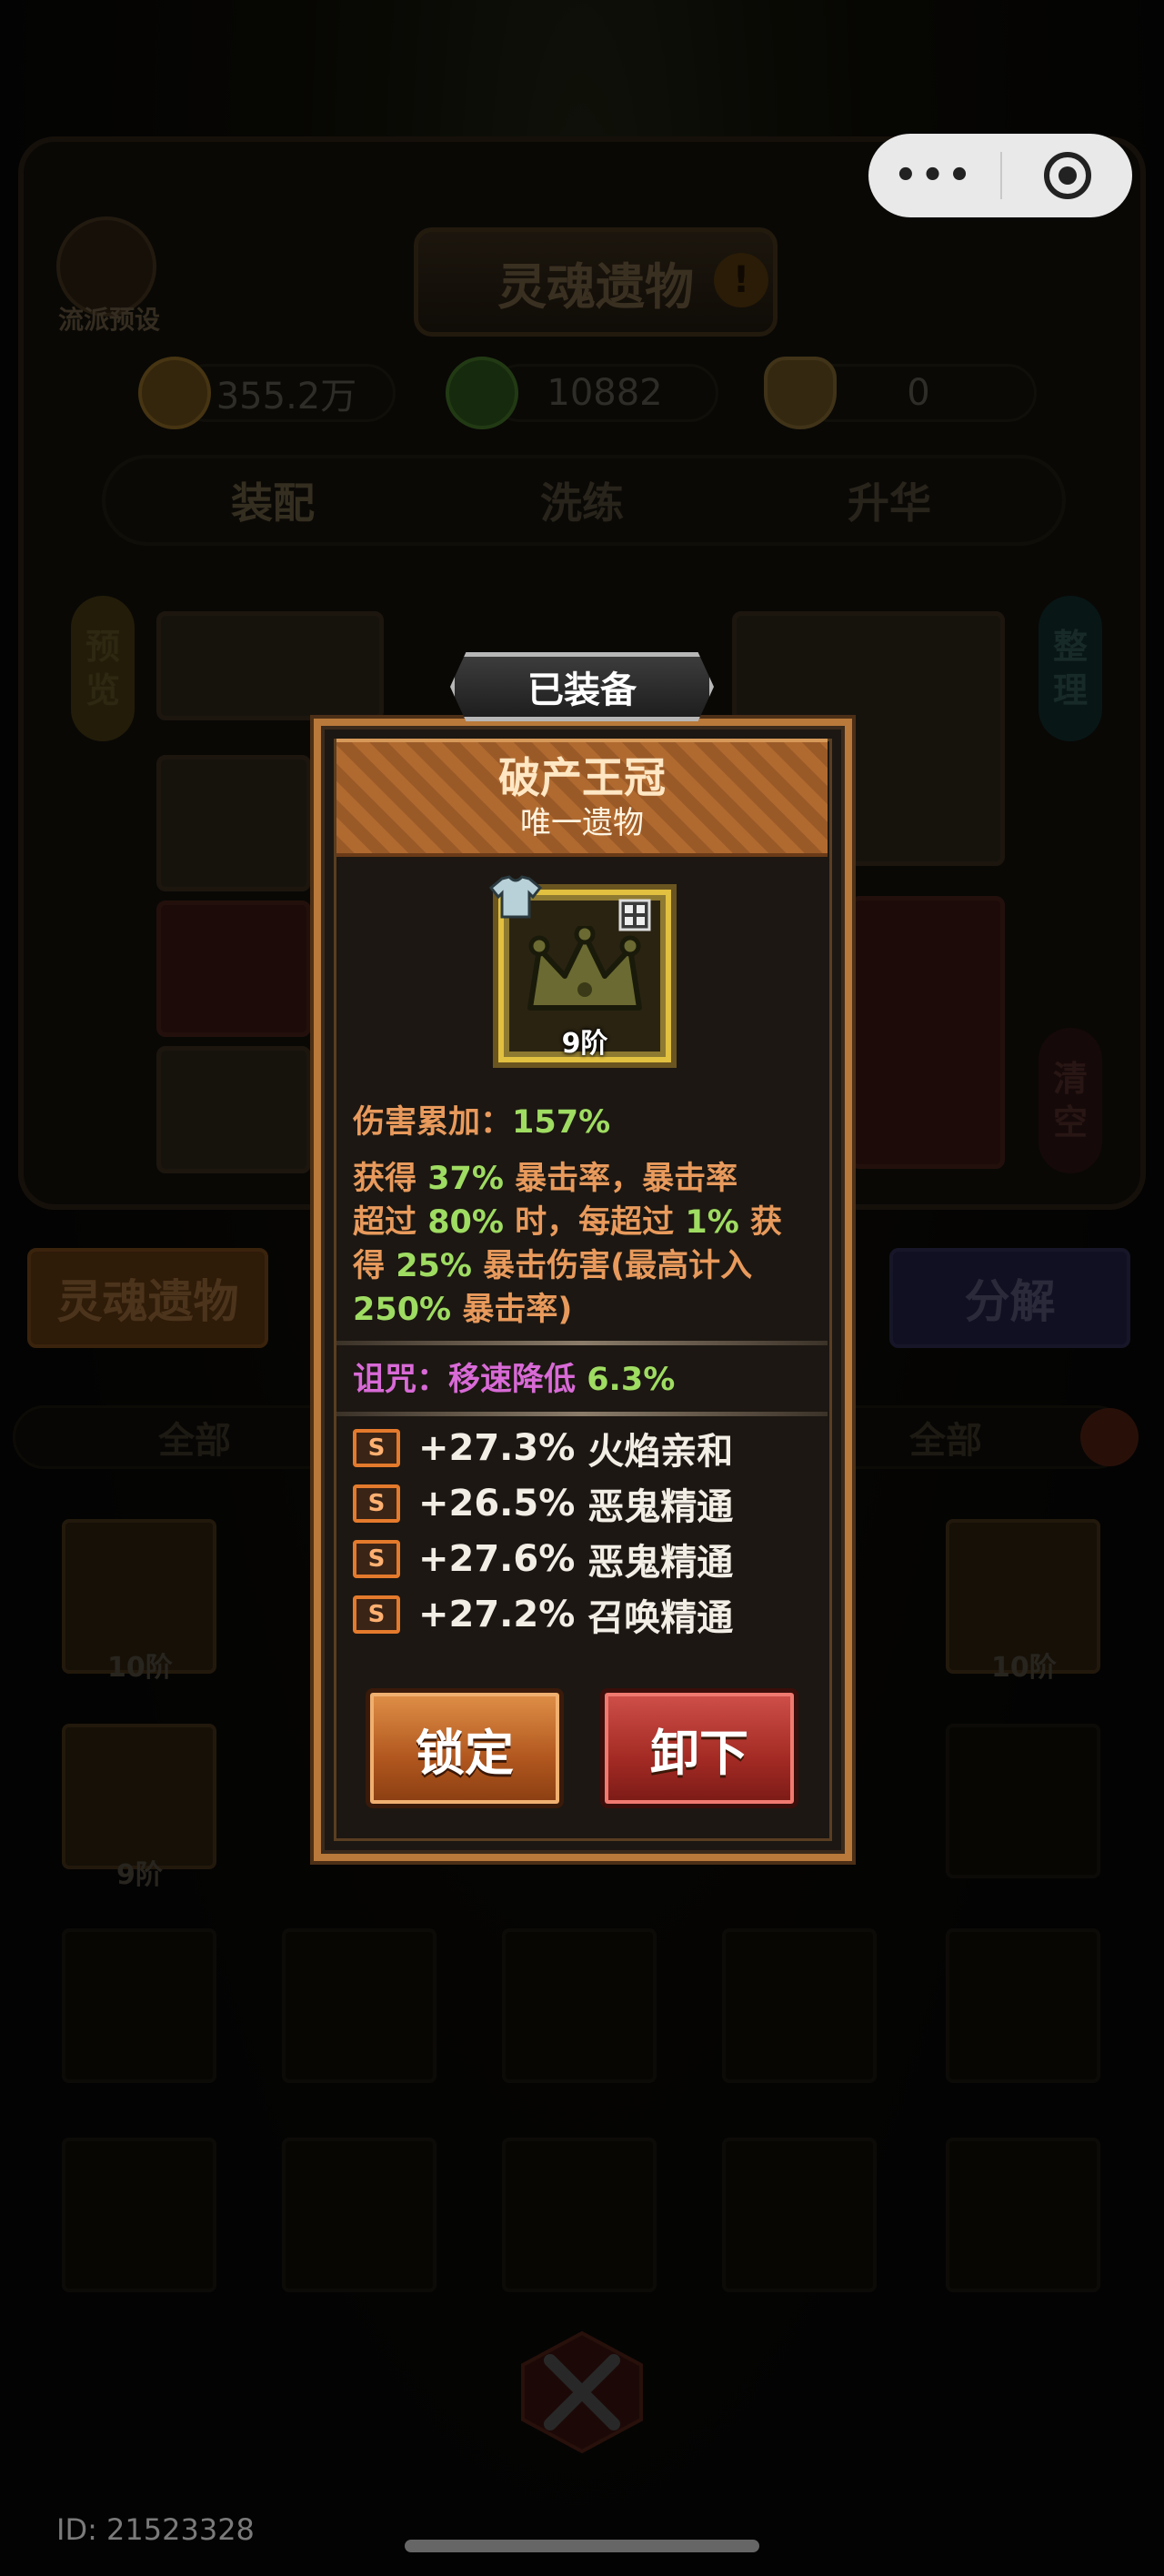 This screenshot has width=1164, height=2576. What do you see at coordinates (385, 1179) in the screenshot?
I see `desc-text: 获得` at bounding box center [385, 1179].